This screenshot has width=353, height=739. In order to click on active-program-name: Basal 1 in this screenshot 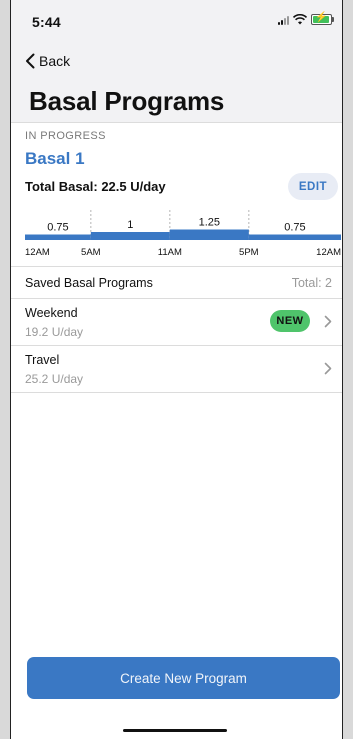, I will do `click(55, 159)`.